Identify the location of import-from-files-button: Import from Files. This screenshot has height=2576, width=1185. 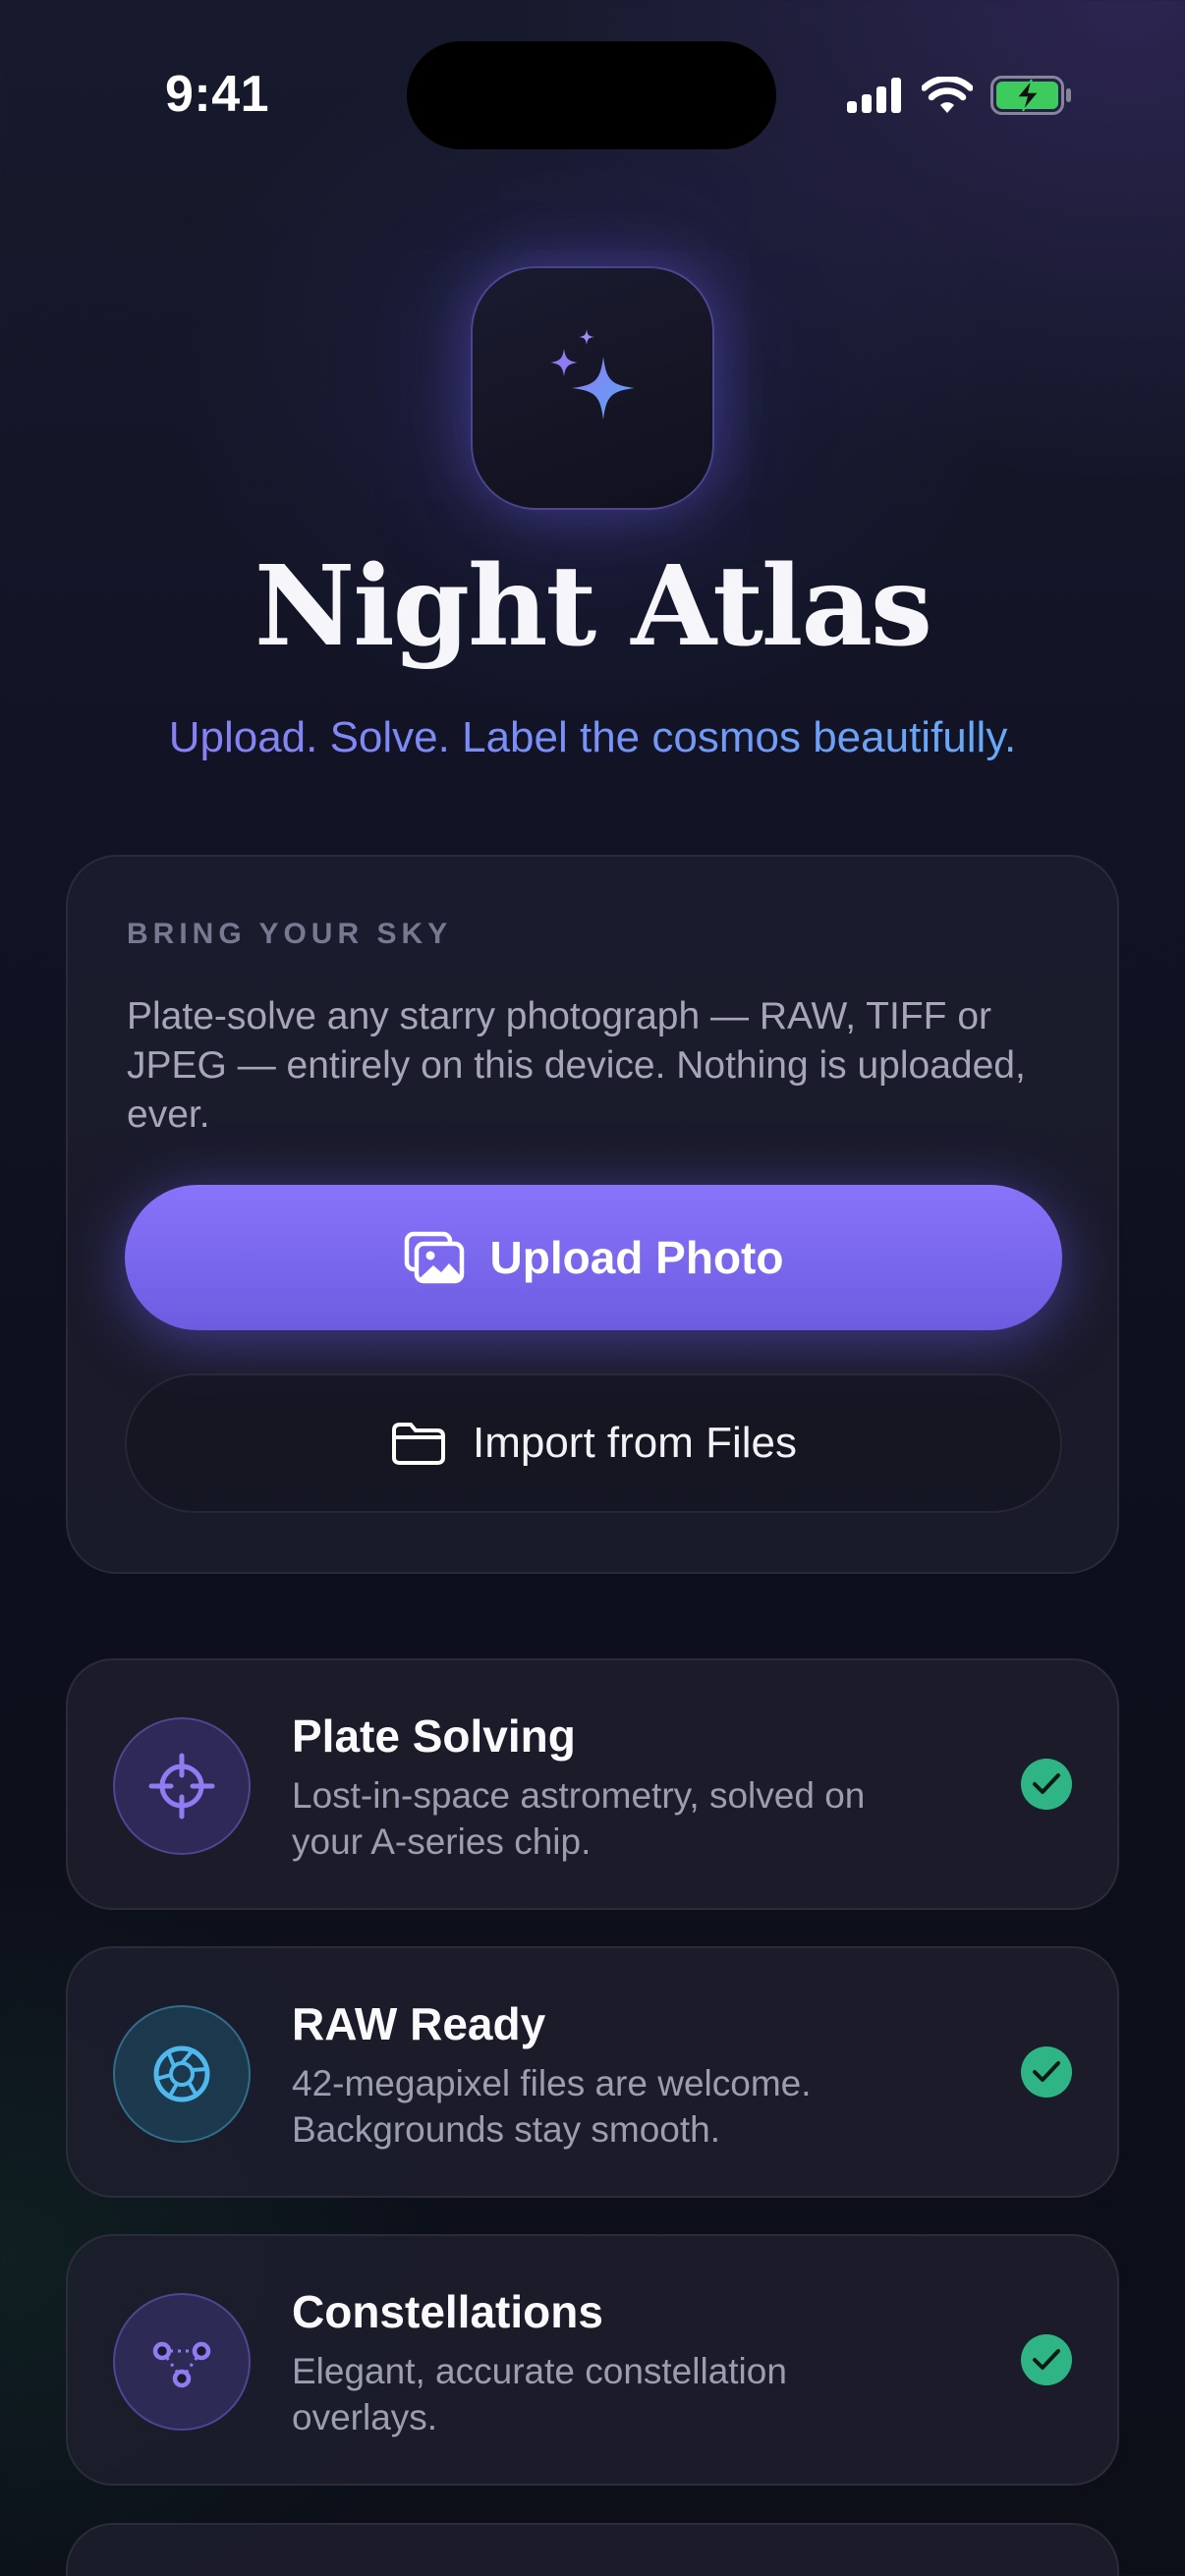
(594, 1443).